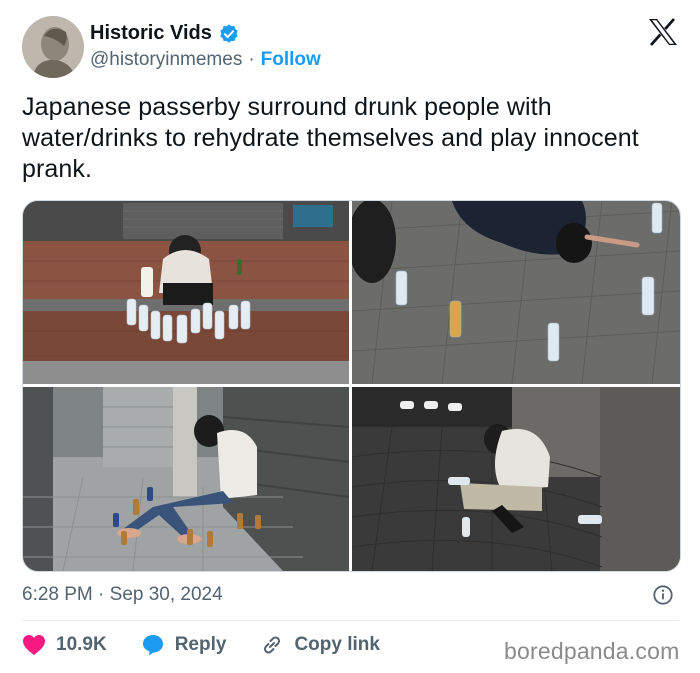 Image resolution: width=700 pixels, height=673 pixels. Describe the element at coordinates (350, 620) in the screenshot. I see `divider` at that location.